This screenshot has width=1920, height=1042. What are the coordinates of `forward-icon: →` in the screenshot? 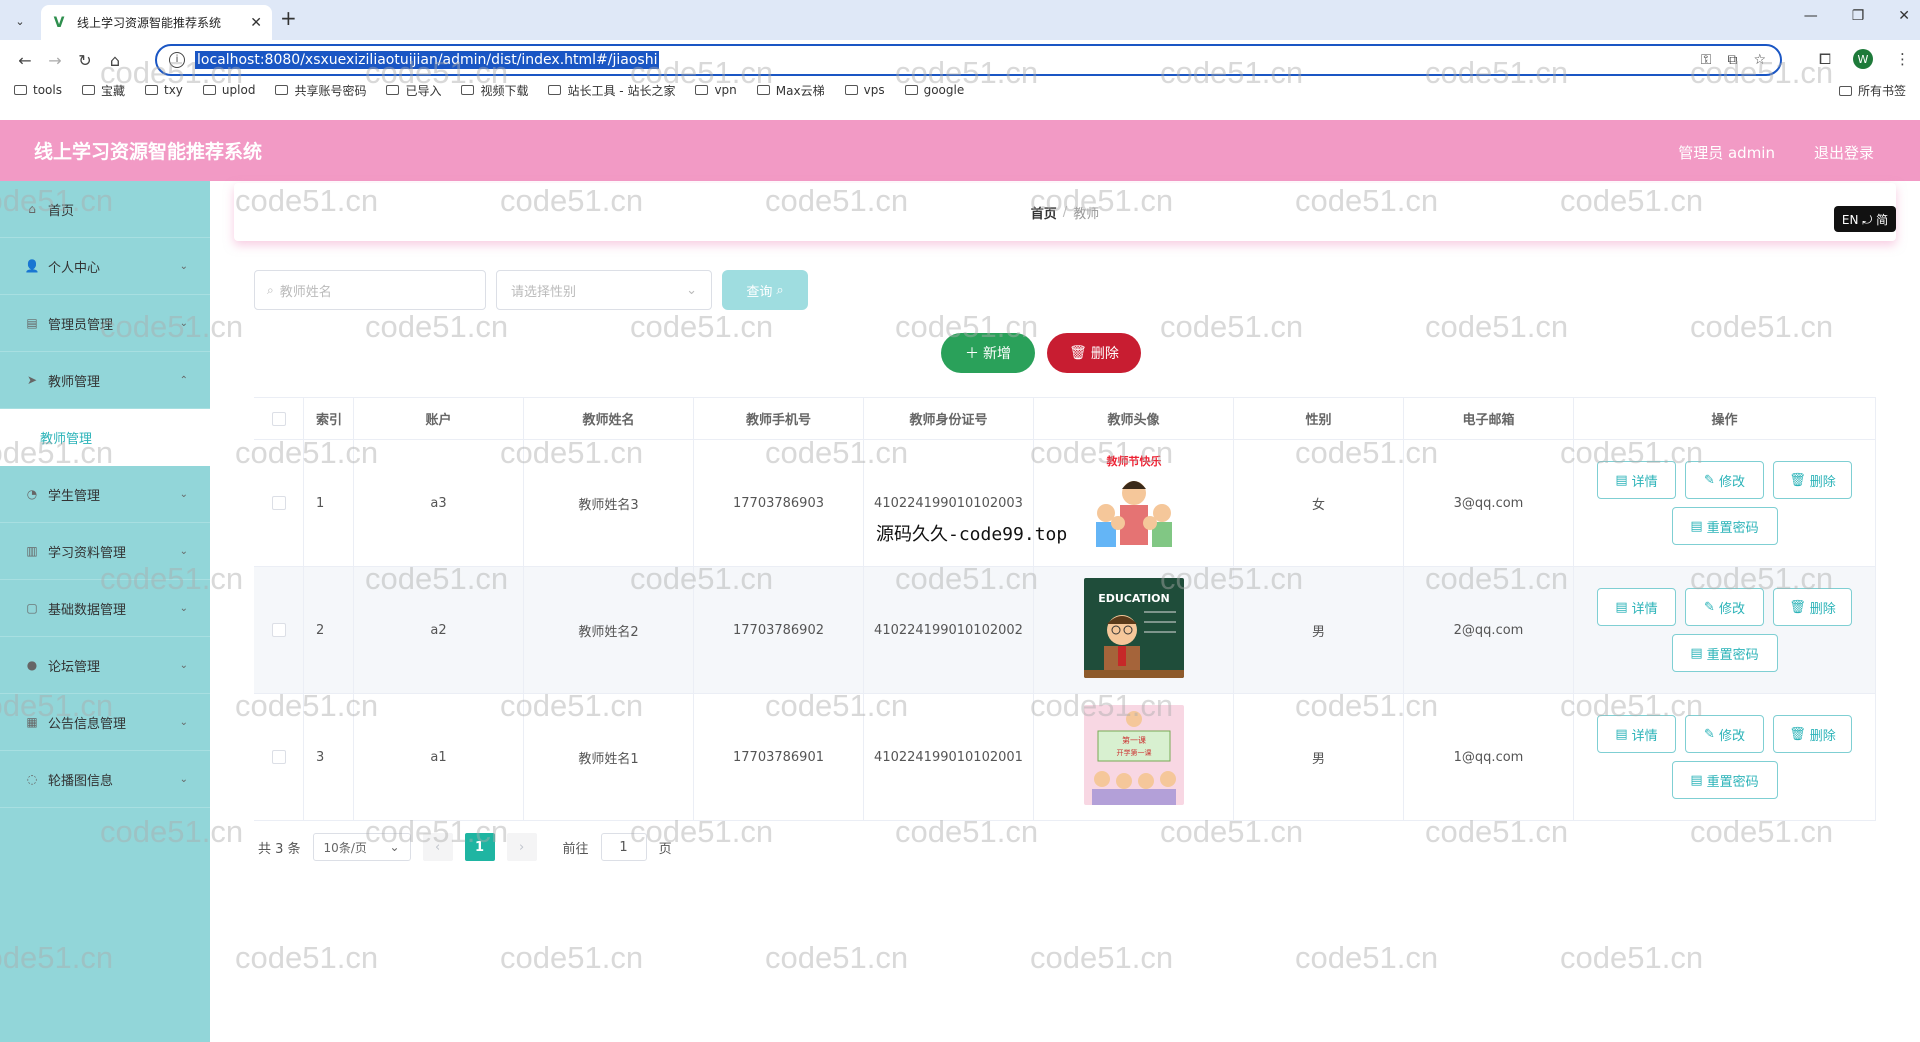 It's located at (55, 60).